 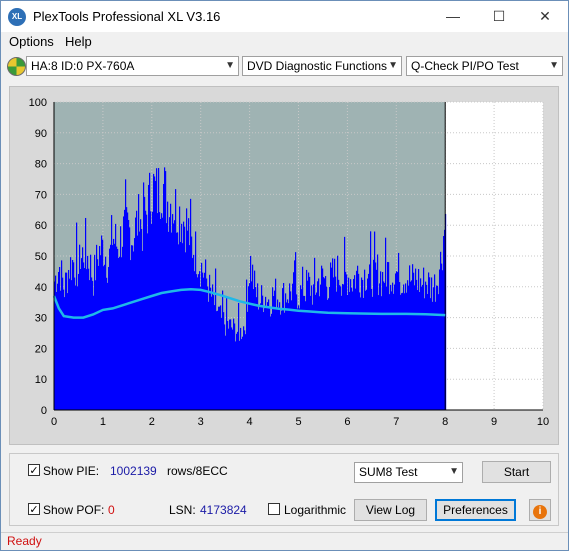 What do you see at coordinates (17, 17) in the screenshot?
I see `app-logo-icon: XL` at bounding box center [17, 17].